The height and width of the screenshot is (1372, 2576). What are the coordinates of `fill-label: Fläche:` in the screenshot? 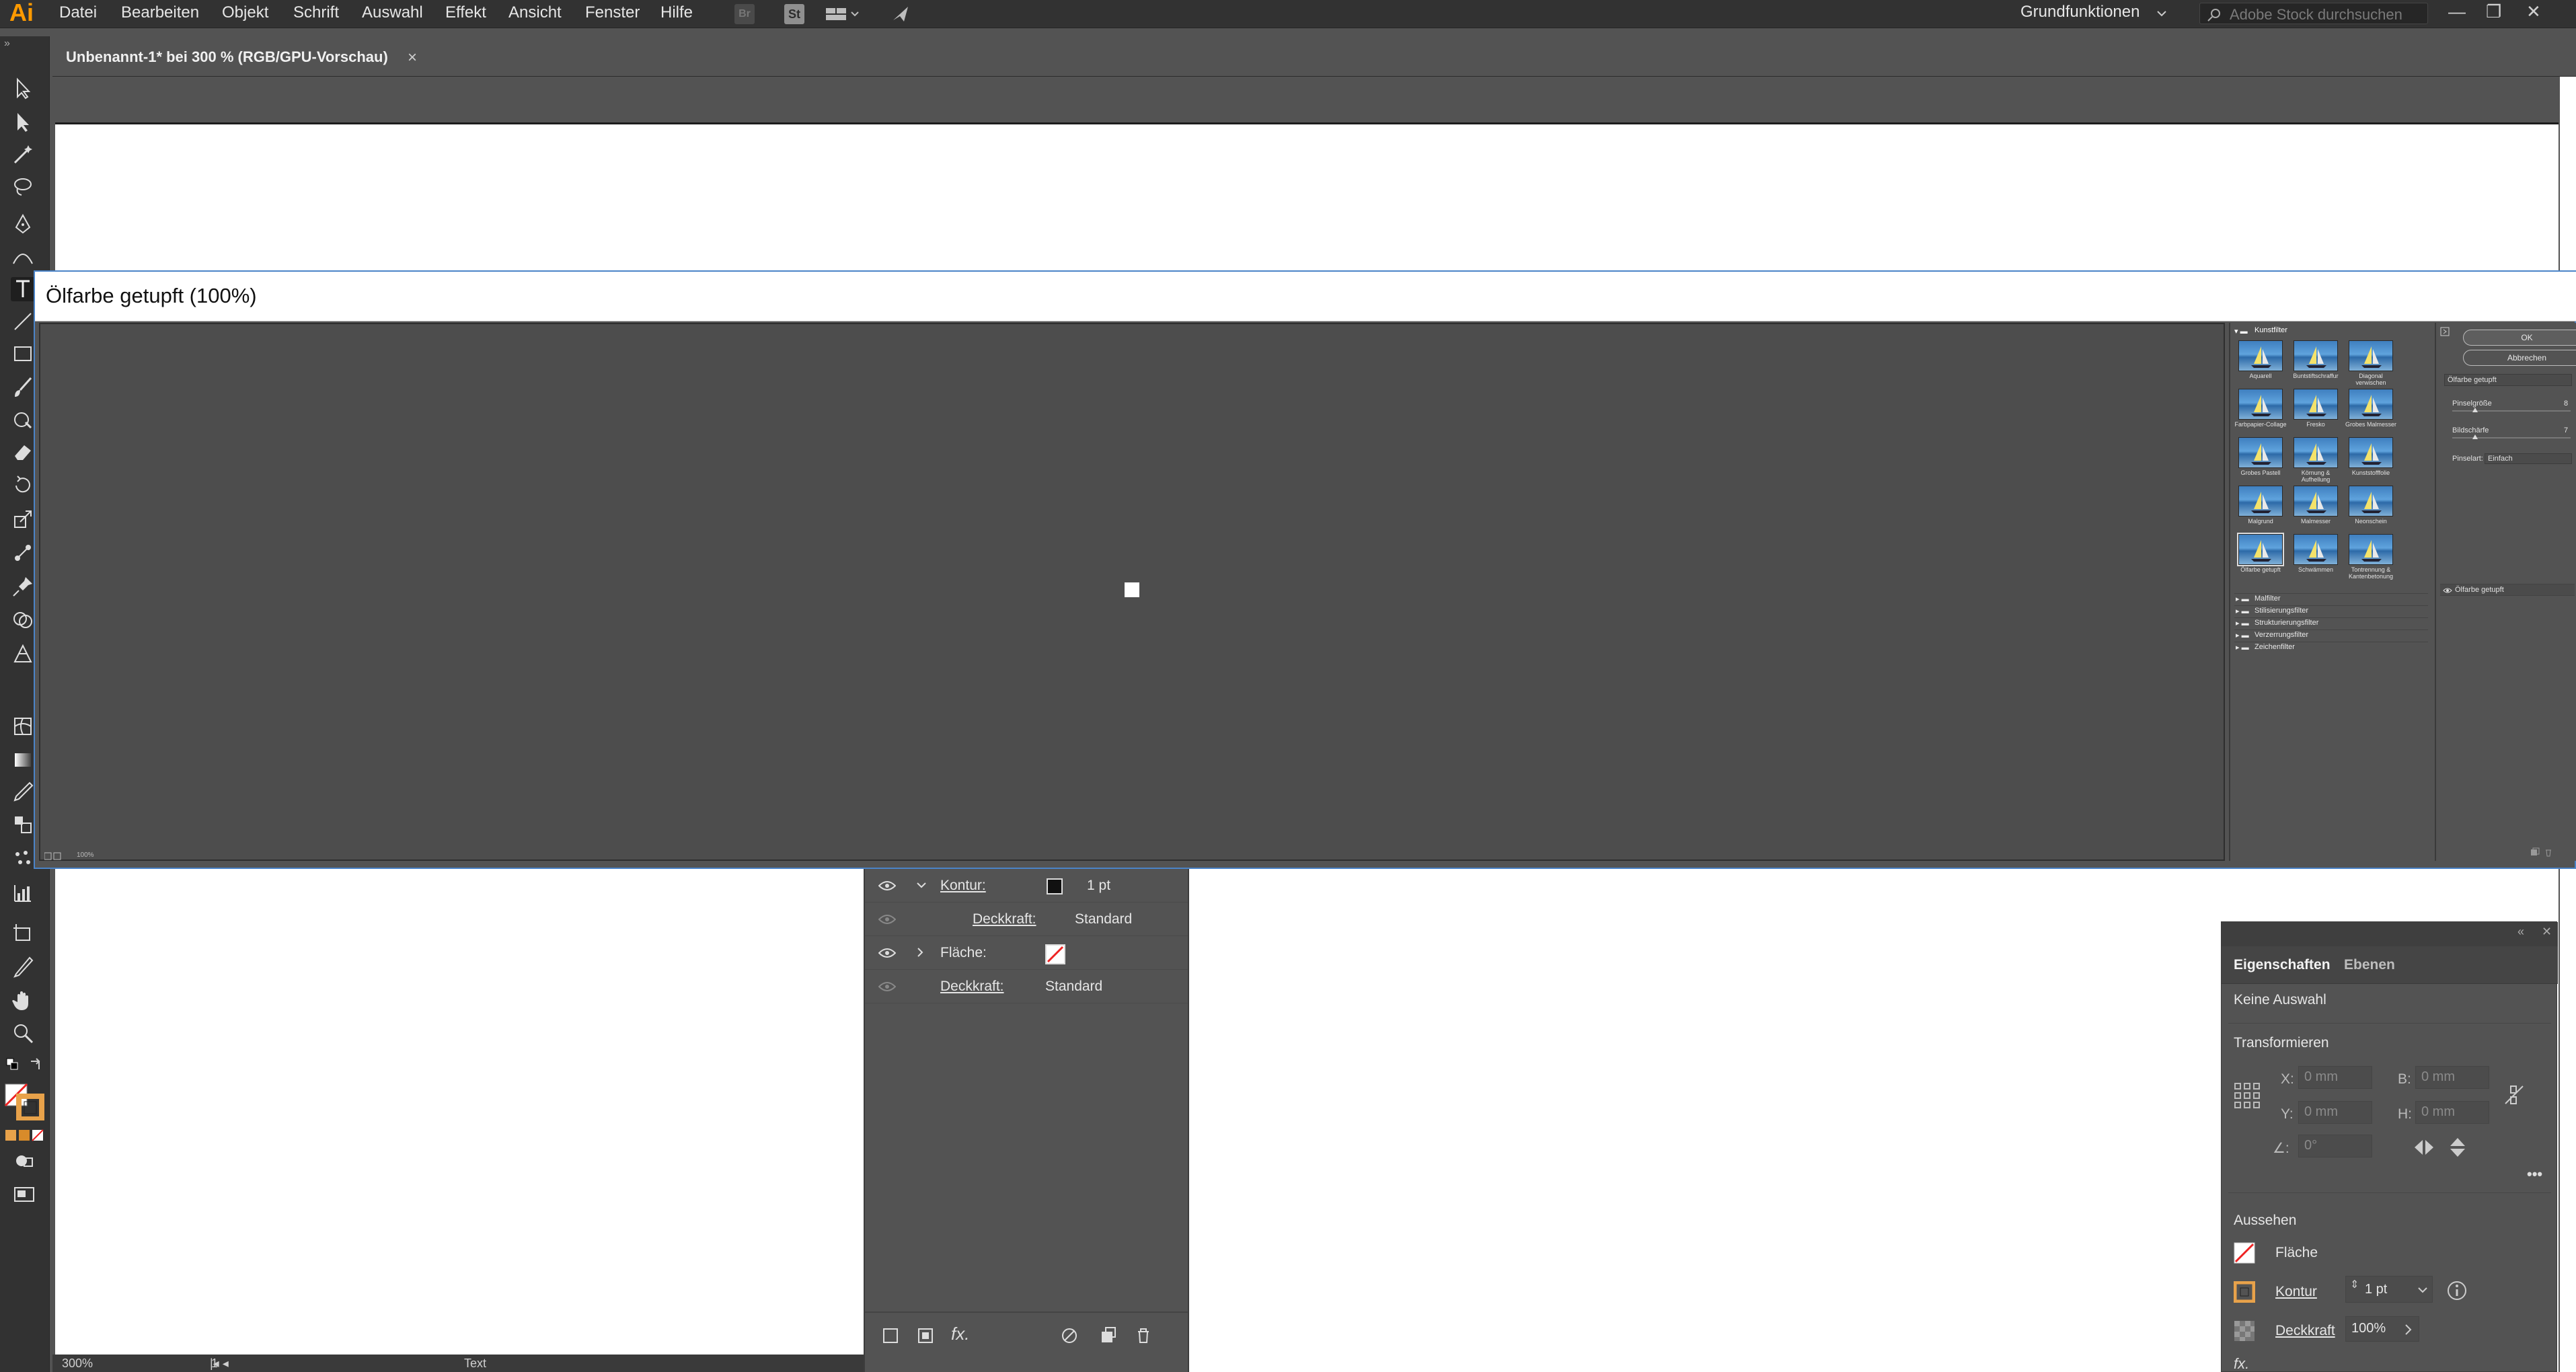 It's located at (963, 953).